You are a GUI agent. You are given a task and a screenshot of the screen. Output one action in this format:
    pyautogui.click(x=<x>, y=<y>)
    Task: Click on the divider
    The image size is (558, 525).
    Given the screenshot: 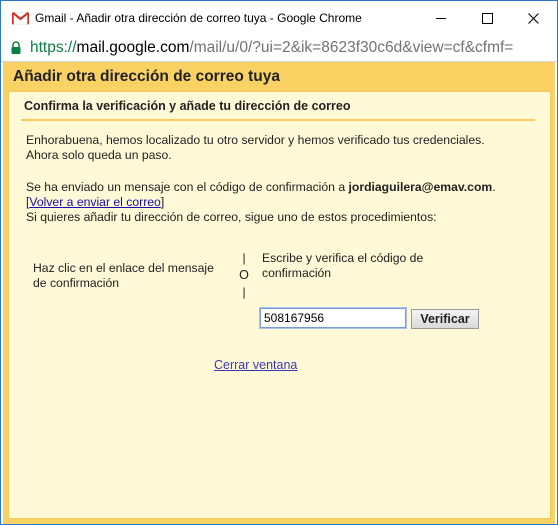 What is the action you would take?
    pyautogui.click(x=278, y=120)
    